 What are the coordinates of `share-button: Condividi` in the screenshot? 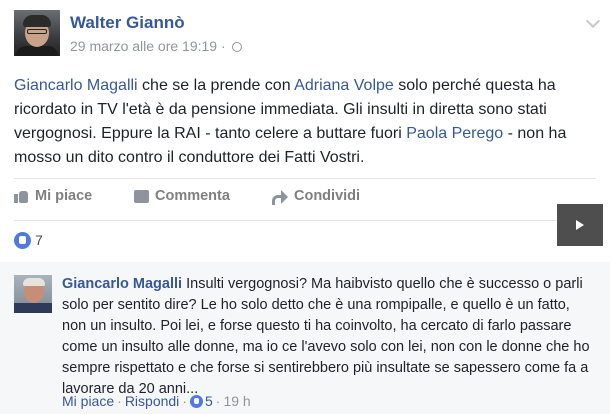 It's located at (316, 196).